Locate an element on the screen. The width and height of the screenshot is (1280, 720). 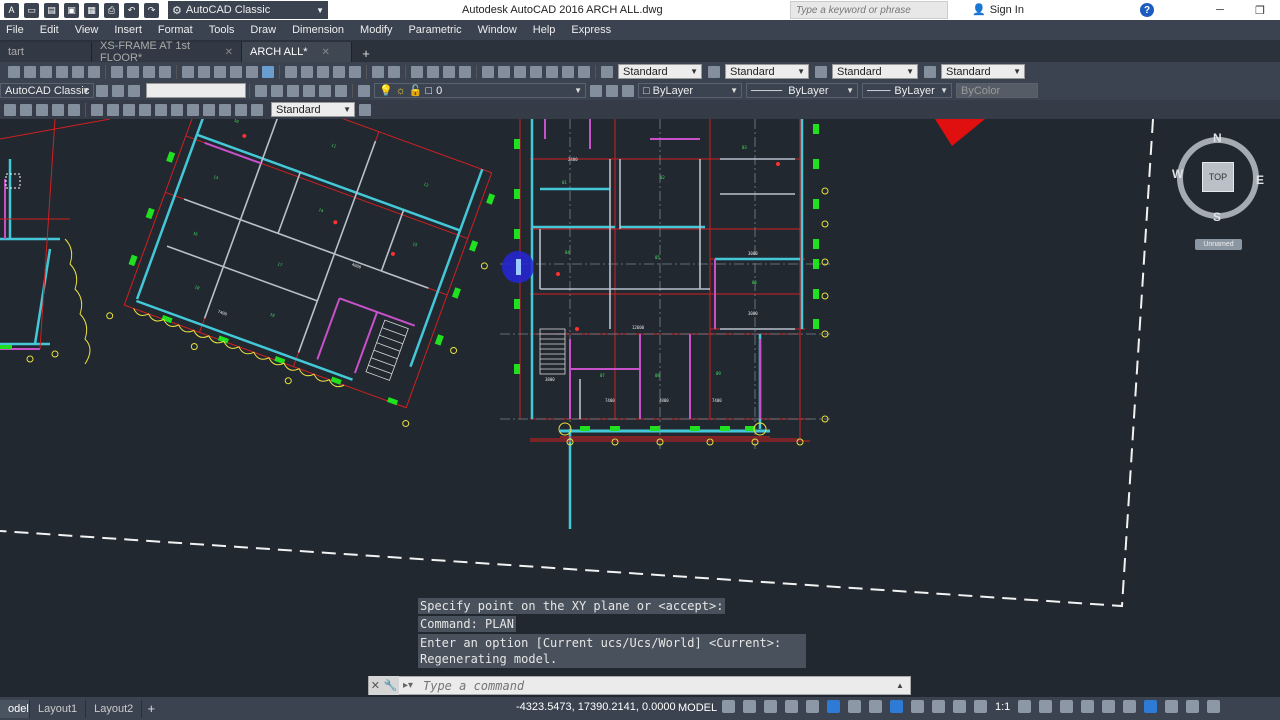
line-icon is located at coordinates (10, 109).